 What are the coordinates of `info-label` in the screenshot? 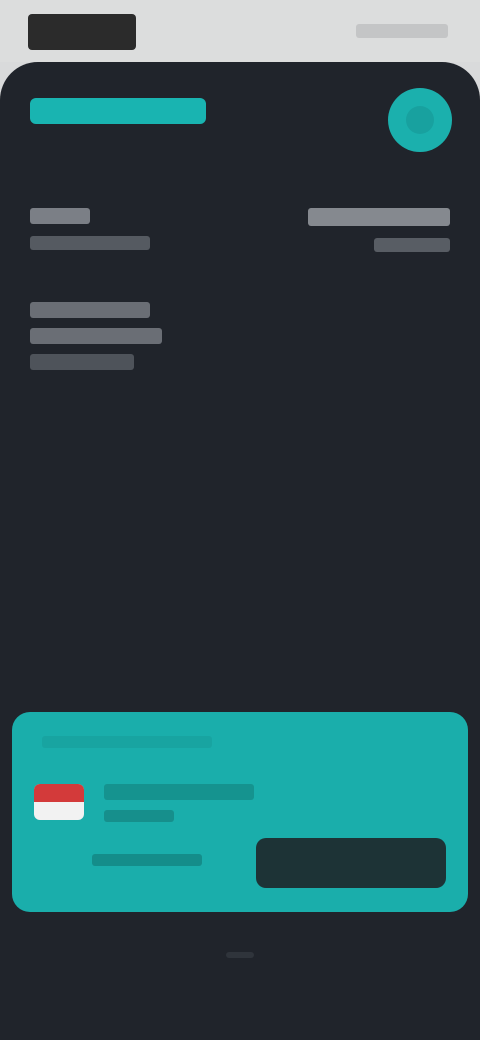 It's located at (60, 216).